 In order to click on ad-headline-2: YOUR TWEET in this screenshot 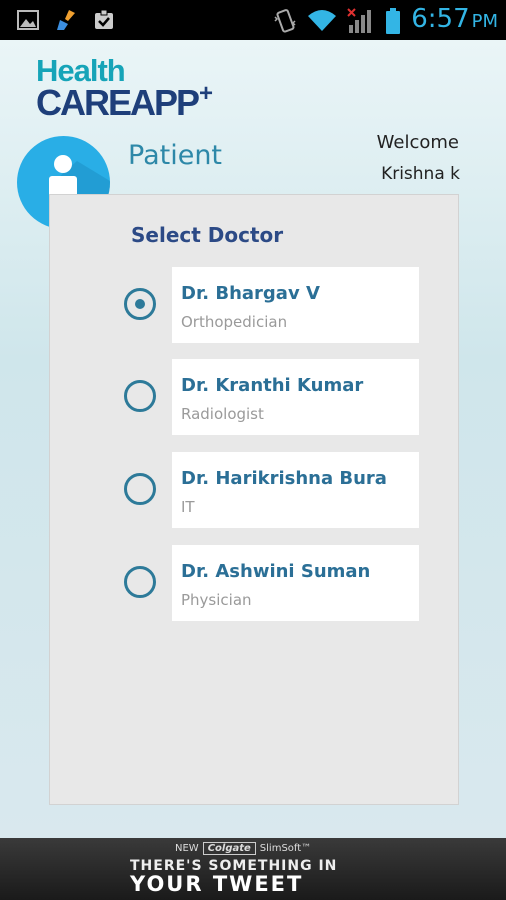, I will do `click(217, 884)`.